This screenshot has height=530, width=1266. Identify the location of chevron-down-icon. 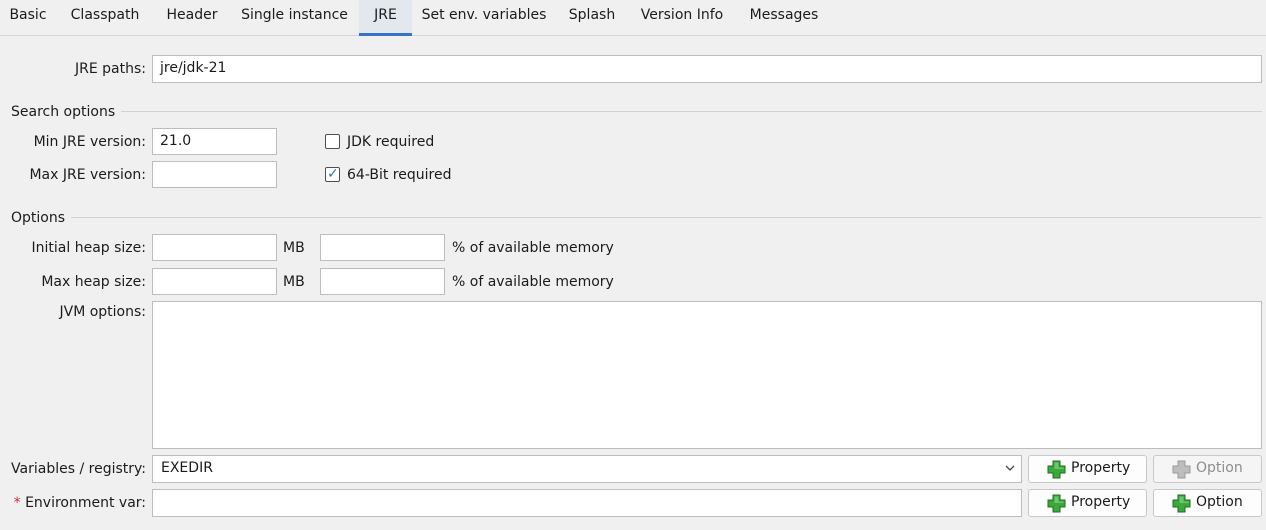
(1010, 468).